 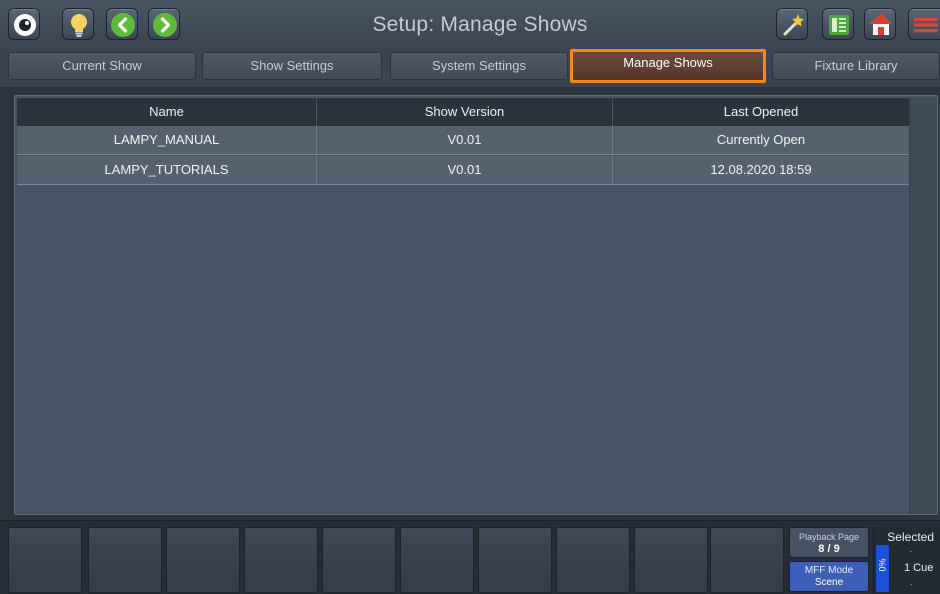 I want to click on header-bar: Setup: Manage Shows, so click(x=470, y=23).